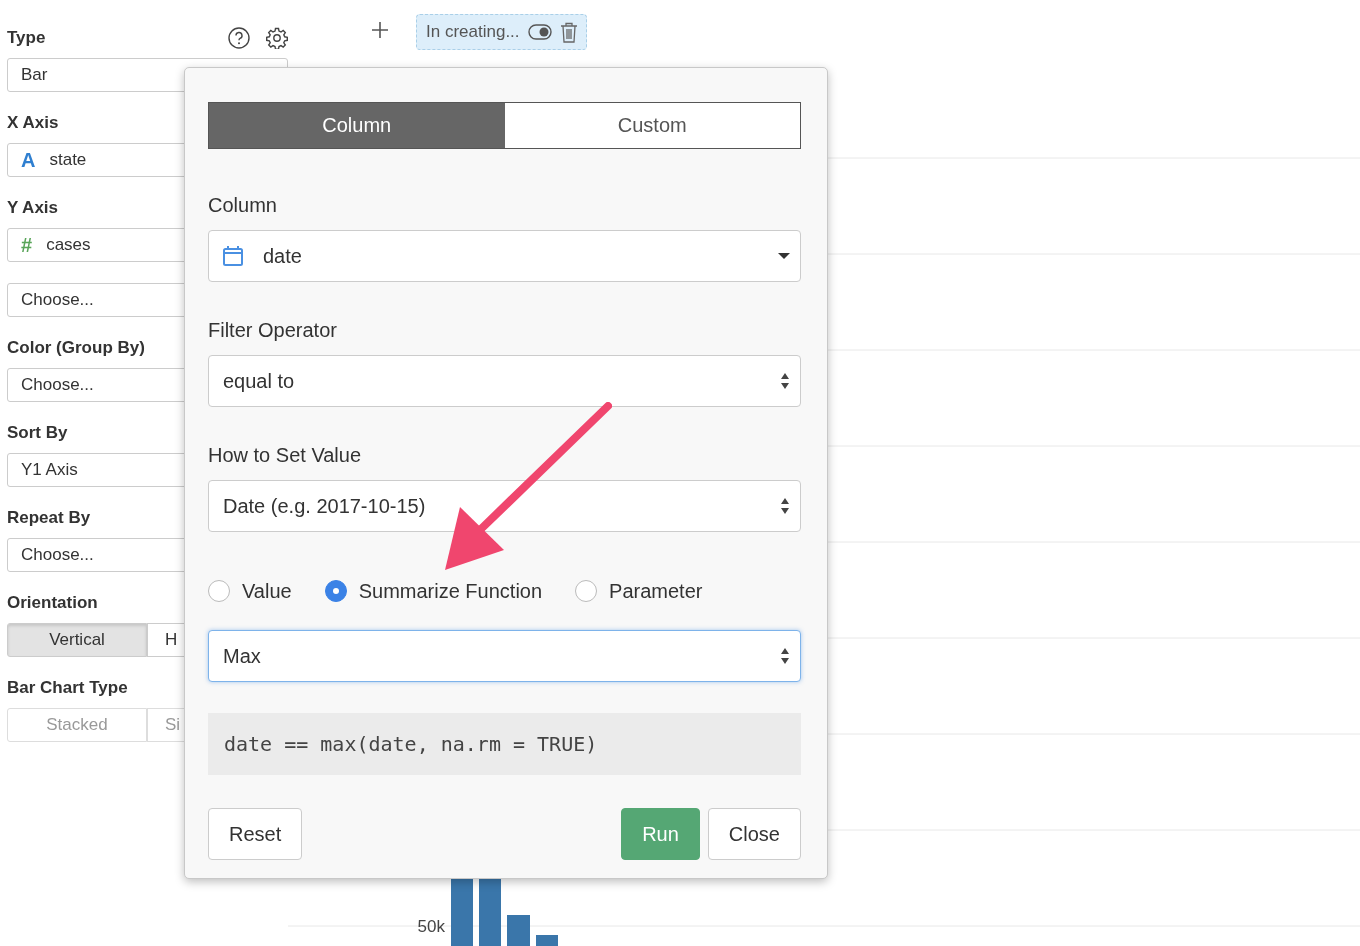  What do you see at coordinates (433, 591) in the screenshot?
I see `radio-option: Summarize Function` at bounding box center [433, 591].